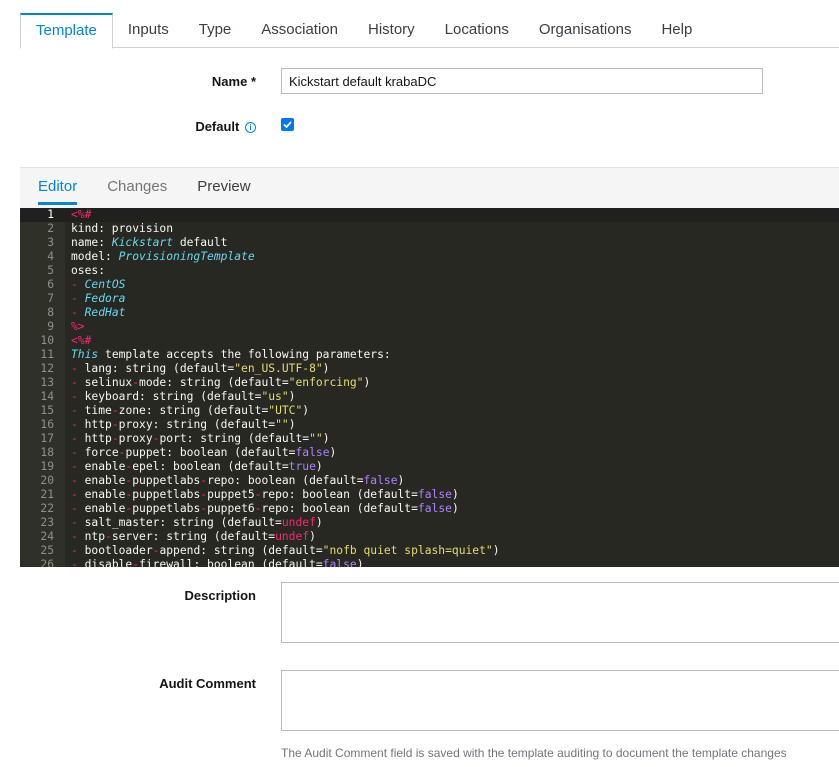 The image size is (839, 767). I want to click on line-number: 12, so click(47, 368).